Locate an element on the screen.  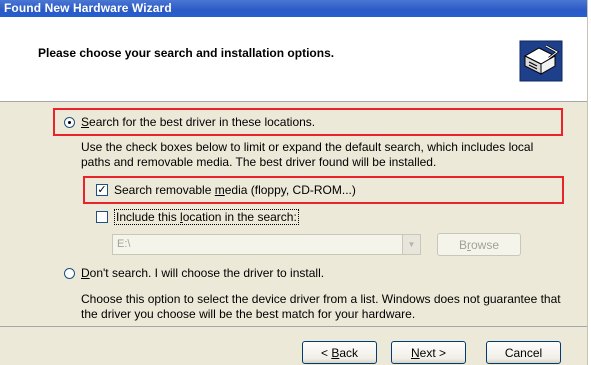
include-location-option: Include this location in the search: is located at coordinates (197, 217).